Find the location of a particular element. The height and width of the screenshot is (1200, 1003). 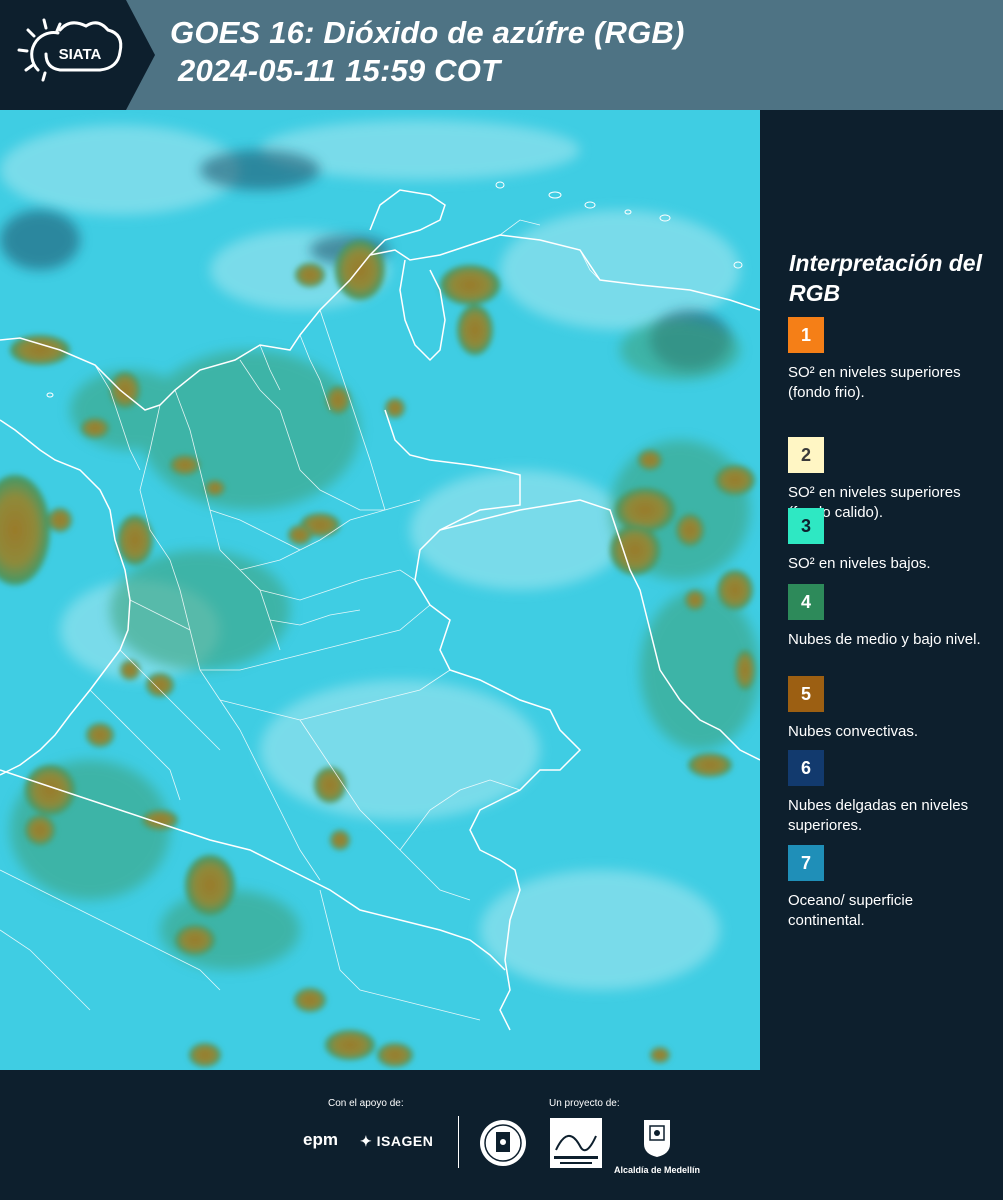

legend-swatch: 2 is located at coordinates (806, 455).